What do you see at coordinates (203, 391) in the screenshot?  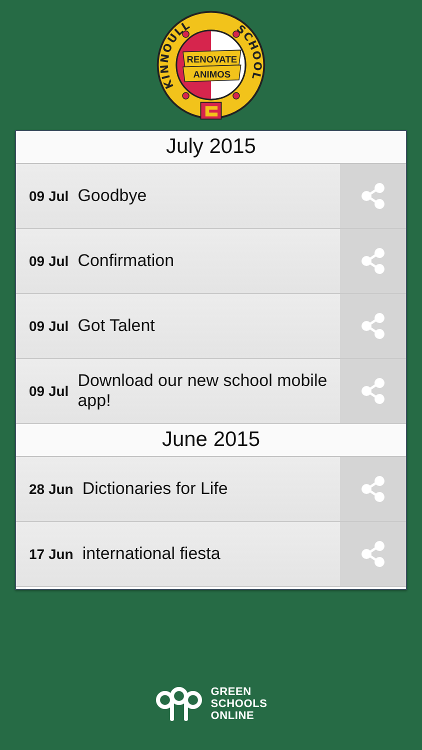 I see `item-title: Download our new school mobile app!` at bounding box center [203, 391].